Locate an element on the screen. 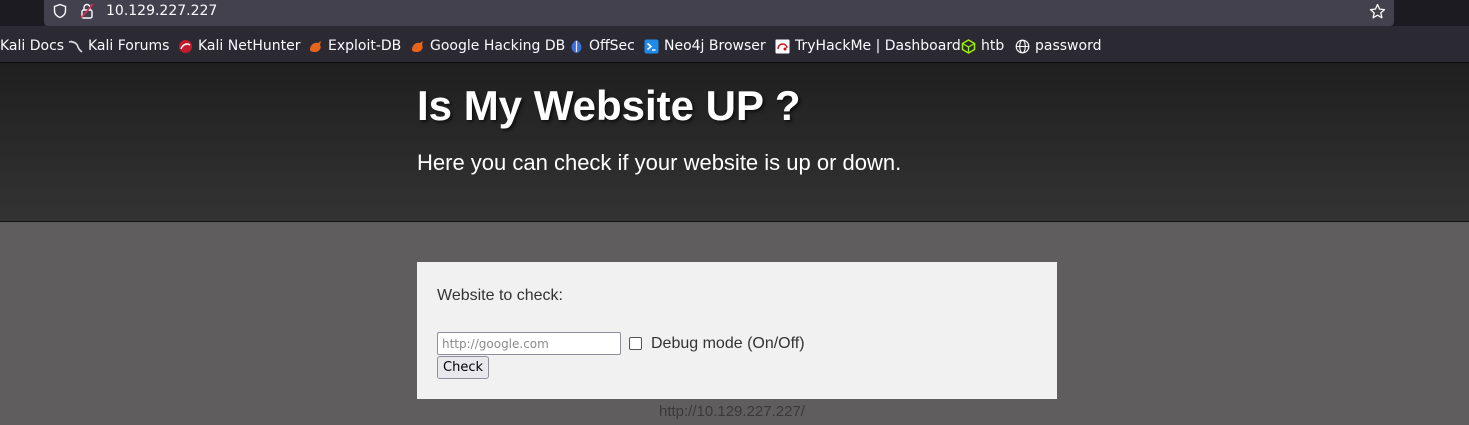  bookmark-neo4j-browser: Neo4j Browser is located at coordinates (705, 46).